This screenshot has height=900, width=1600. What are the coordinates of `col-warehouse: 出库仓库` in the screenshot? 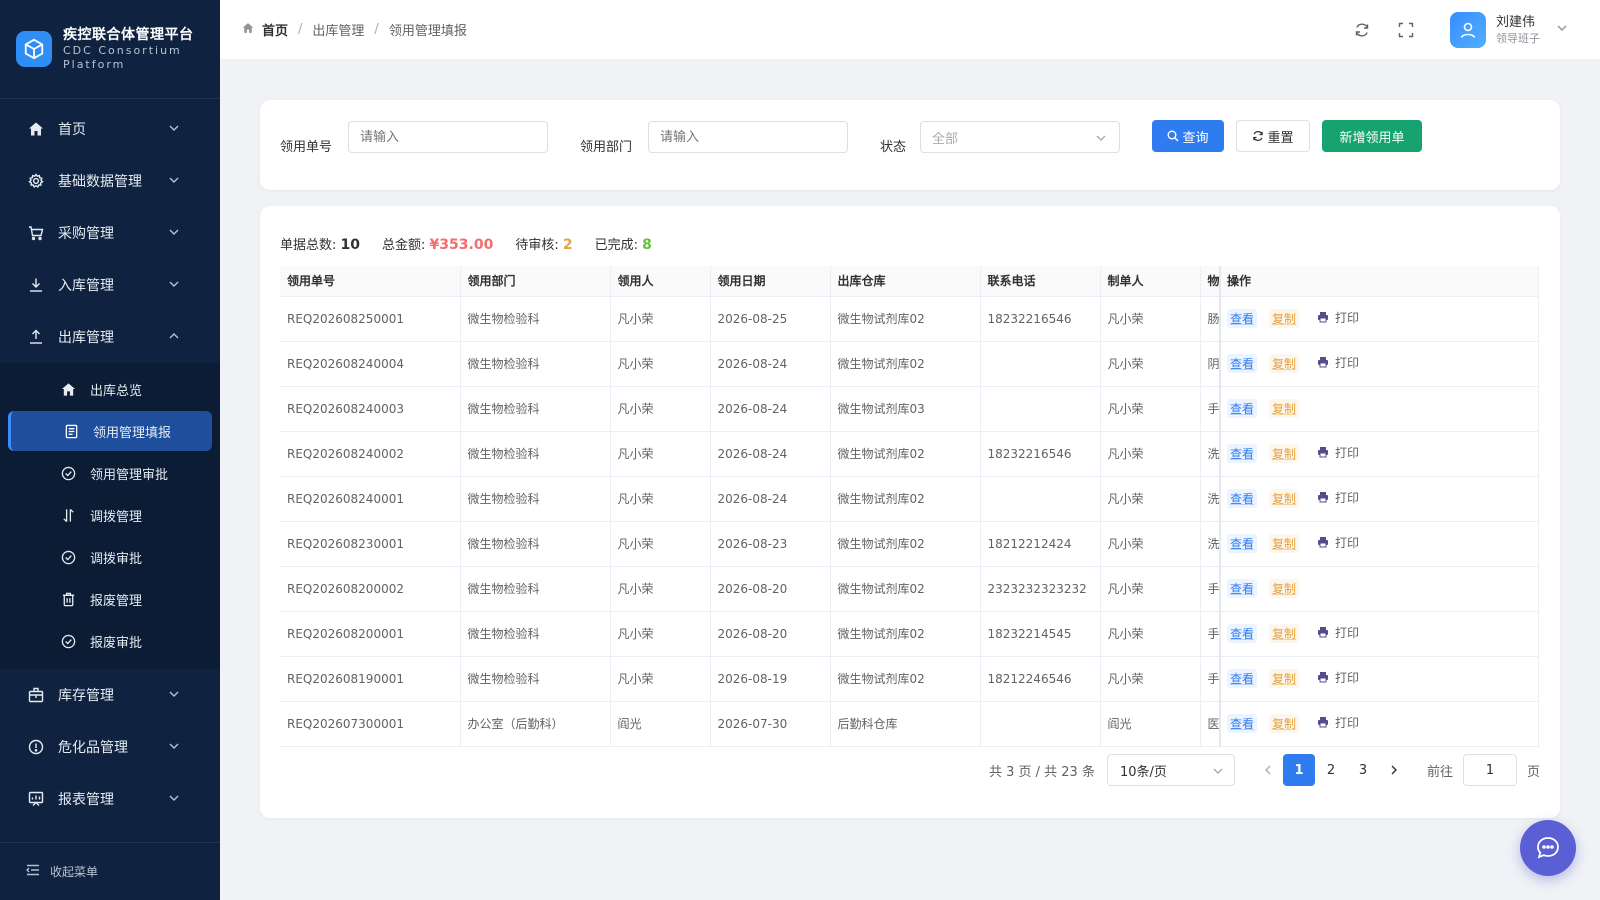 It's located at (905, 281).